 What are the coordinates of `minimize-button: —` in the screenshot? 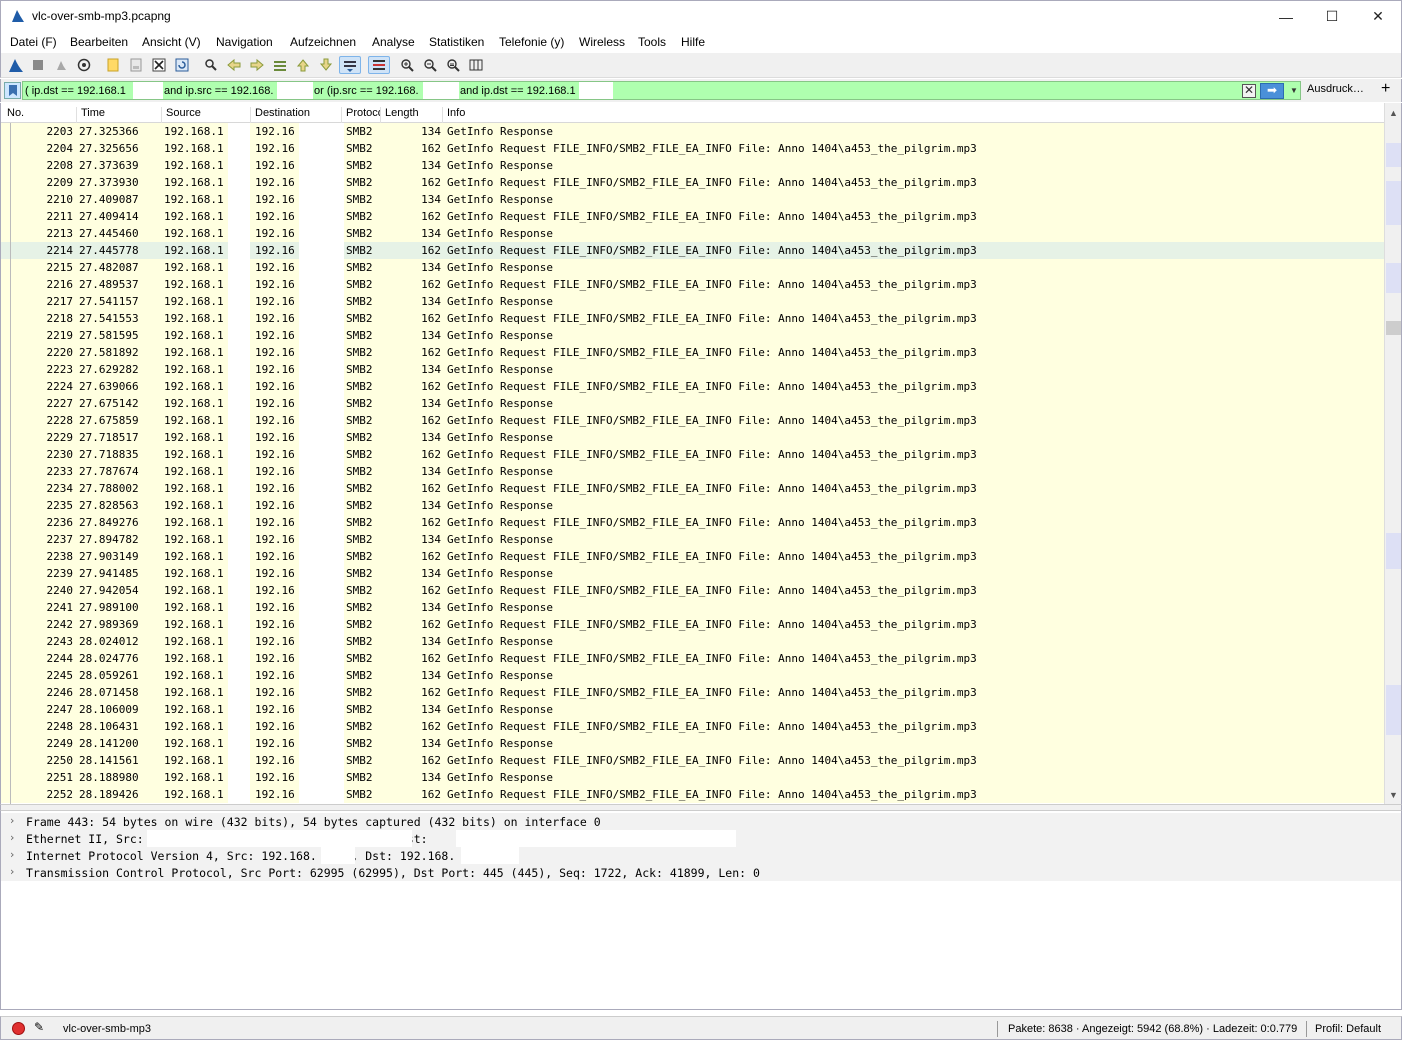 It's located at (1286, 16).